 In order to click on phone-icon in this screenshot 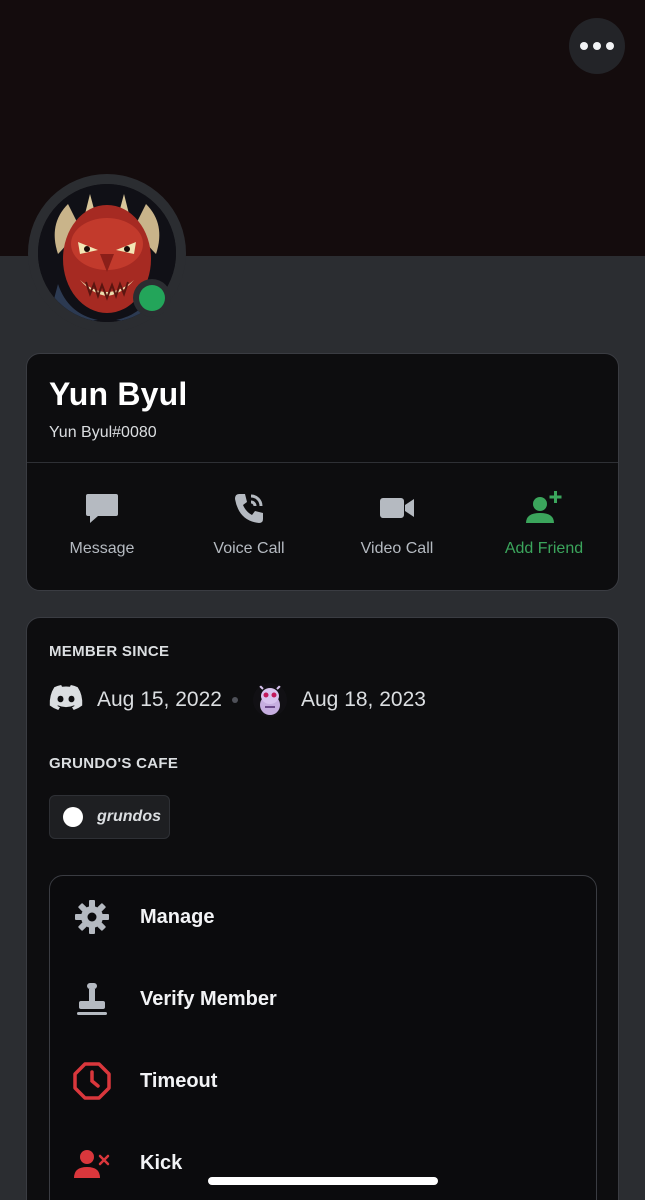, I will do `click(249, 508)`.